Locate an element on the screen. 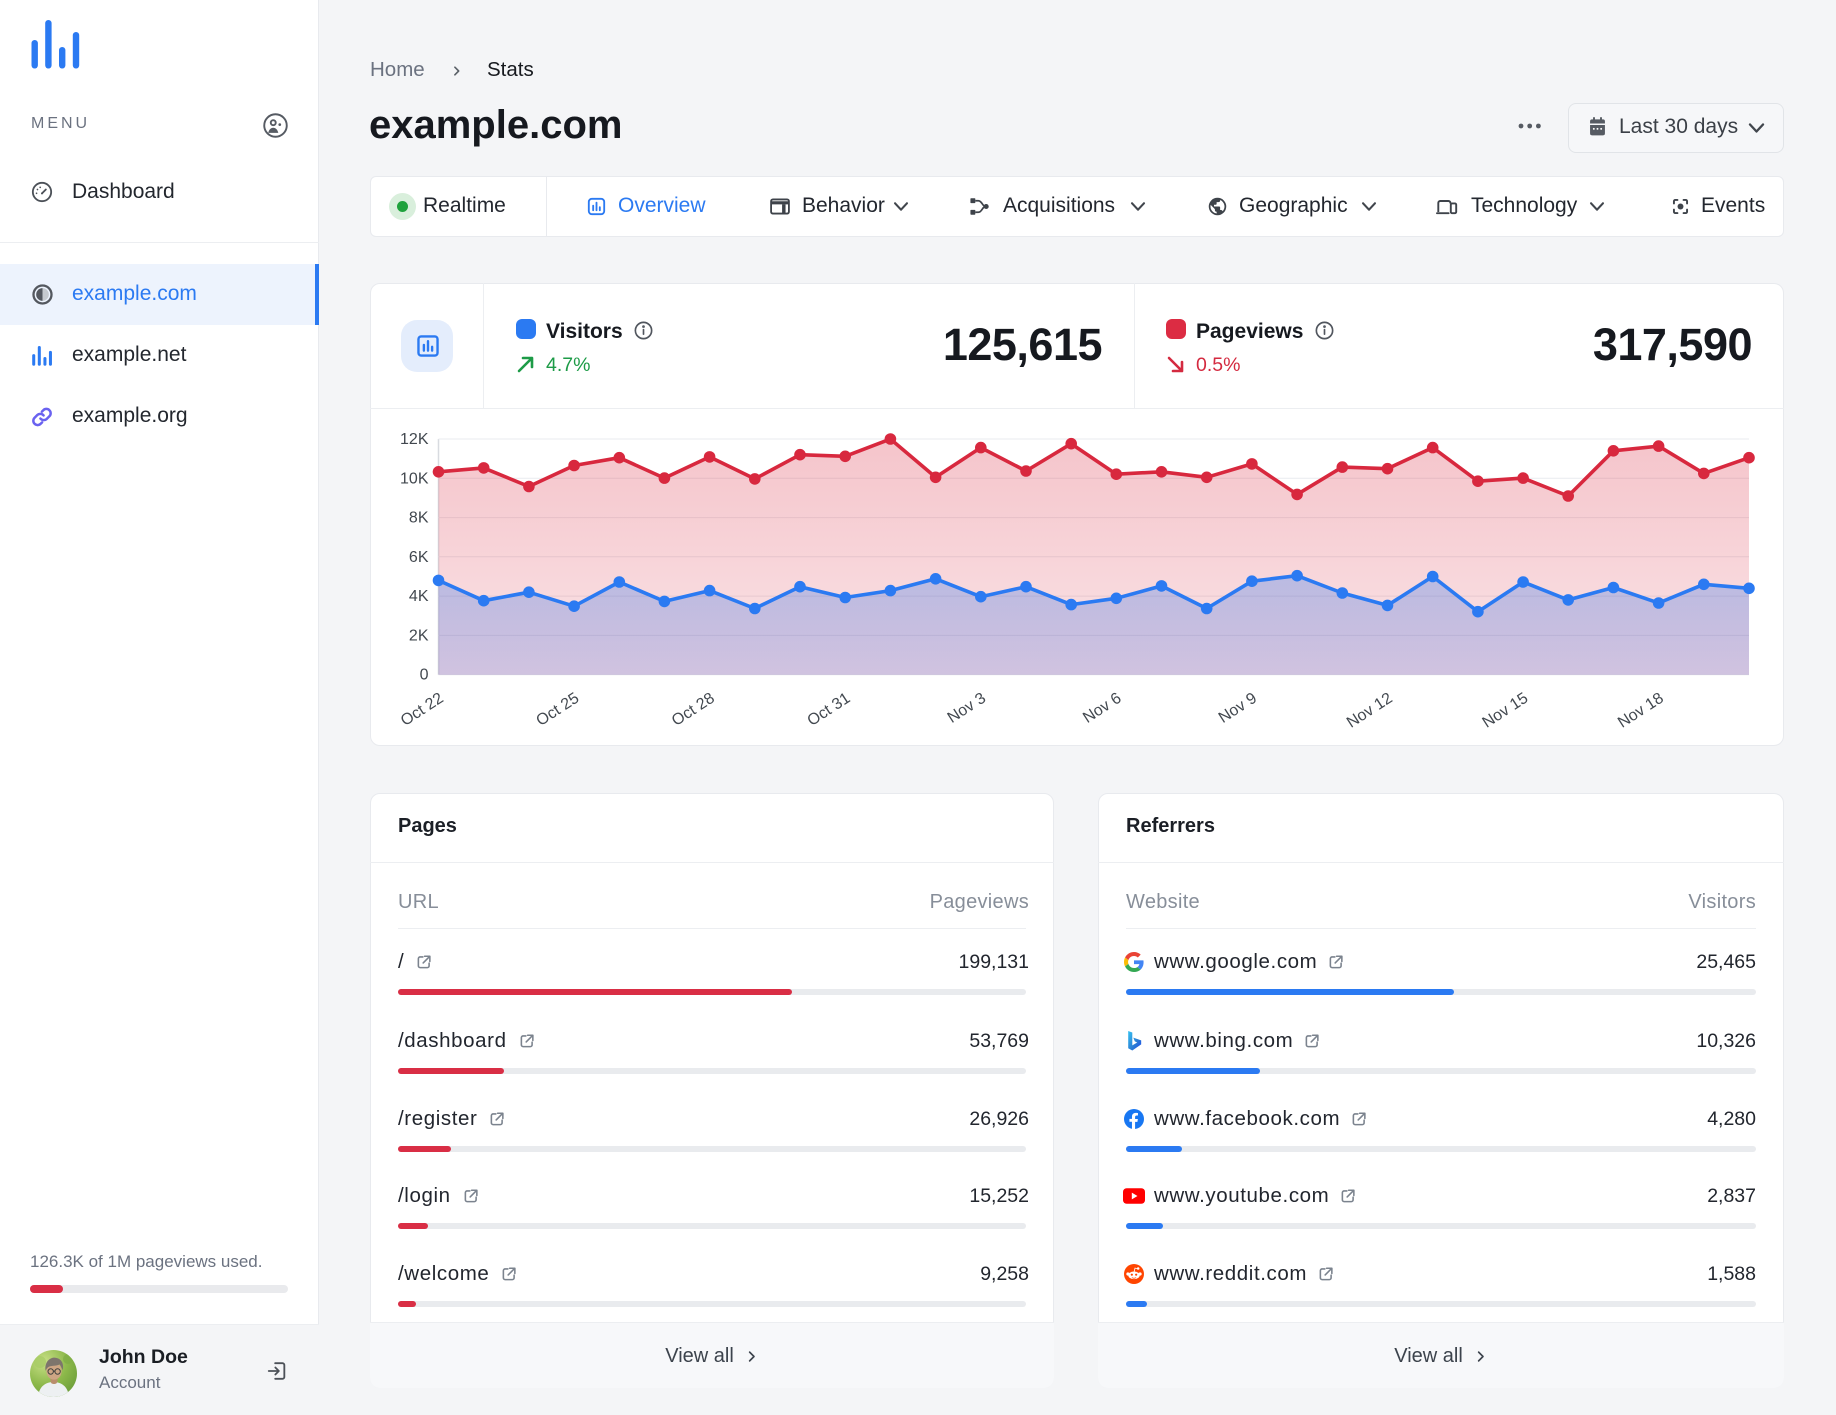 The image size is (1836, 1415). svg-text: Nov 15 is located at coordinates (1505, 711).